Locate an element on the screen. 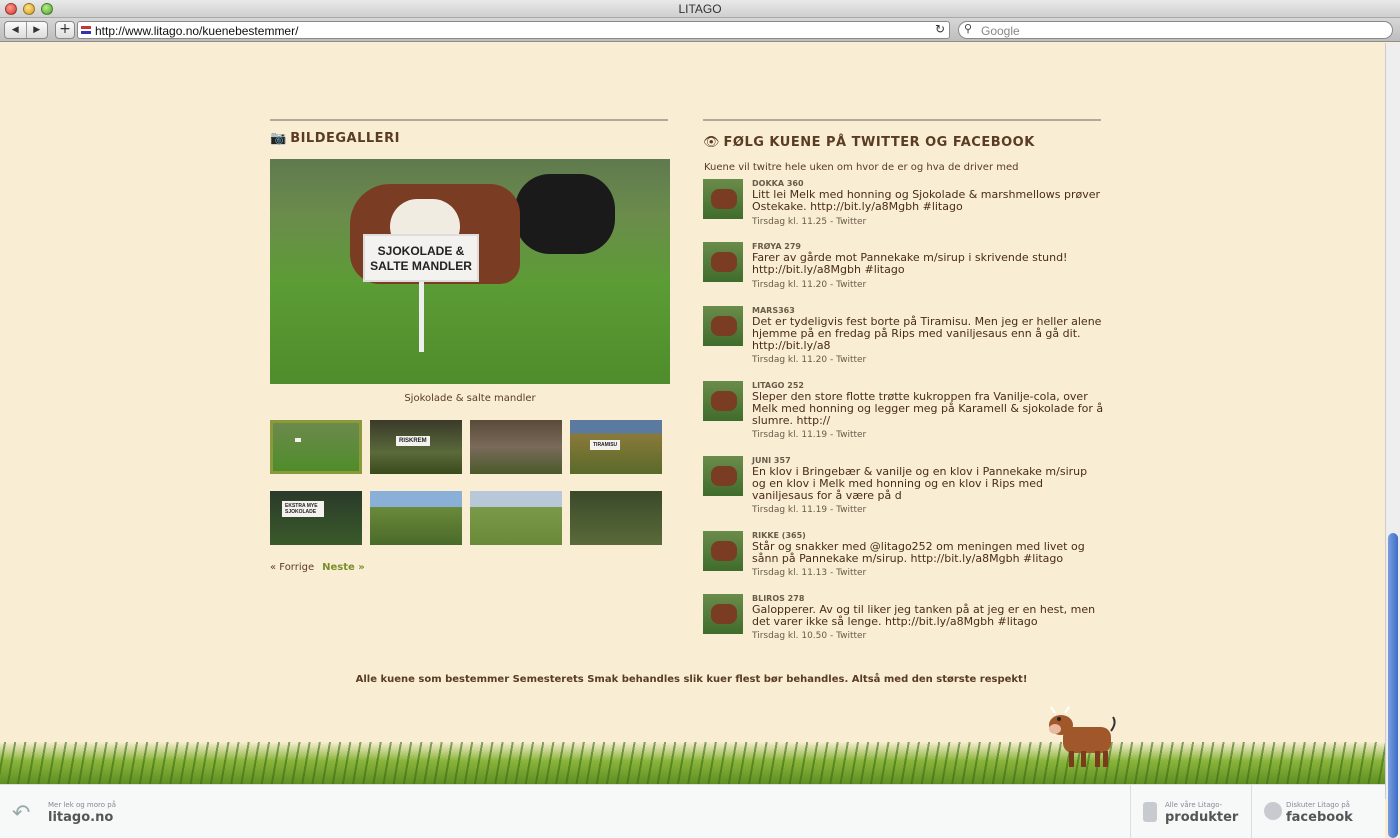  tweet-meta: Tirsdag kl. 11.13 - Twitter is located at coordinates (809, 573).